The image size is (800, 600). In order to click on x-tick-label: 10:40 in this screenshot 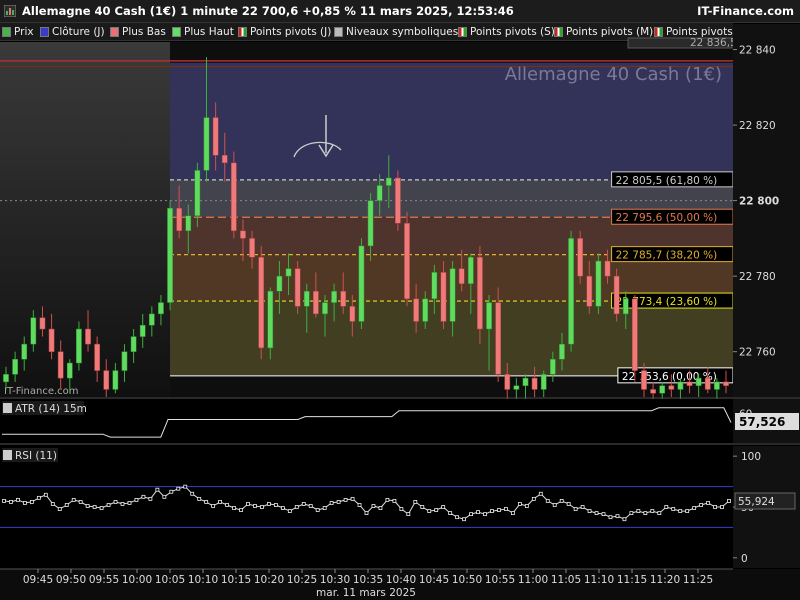, I will do `click(401, 580)`.